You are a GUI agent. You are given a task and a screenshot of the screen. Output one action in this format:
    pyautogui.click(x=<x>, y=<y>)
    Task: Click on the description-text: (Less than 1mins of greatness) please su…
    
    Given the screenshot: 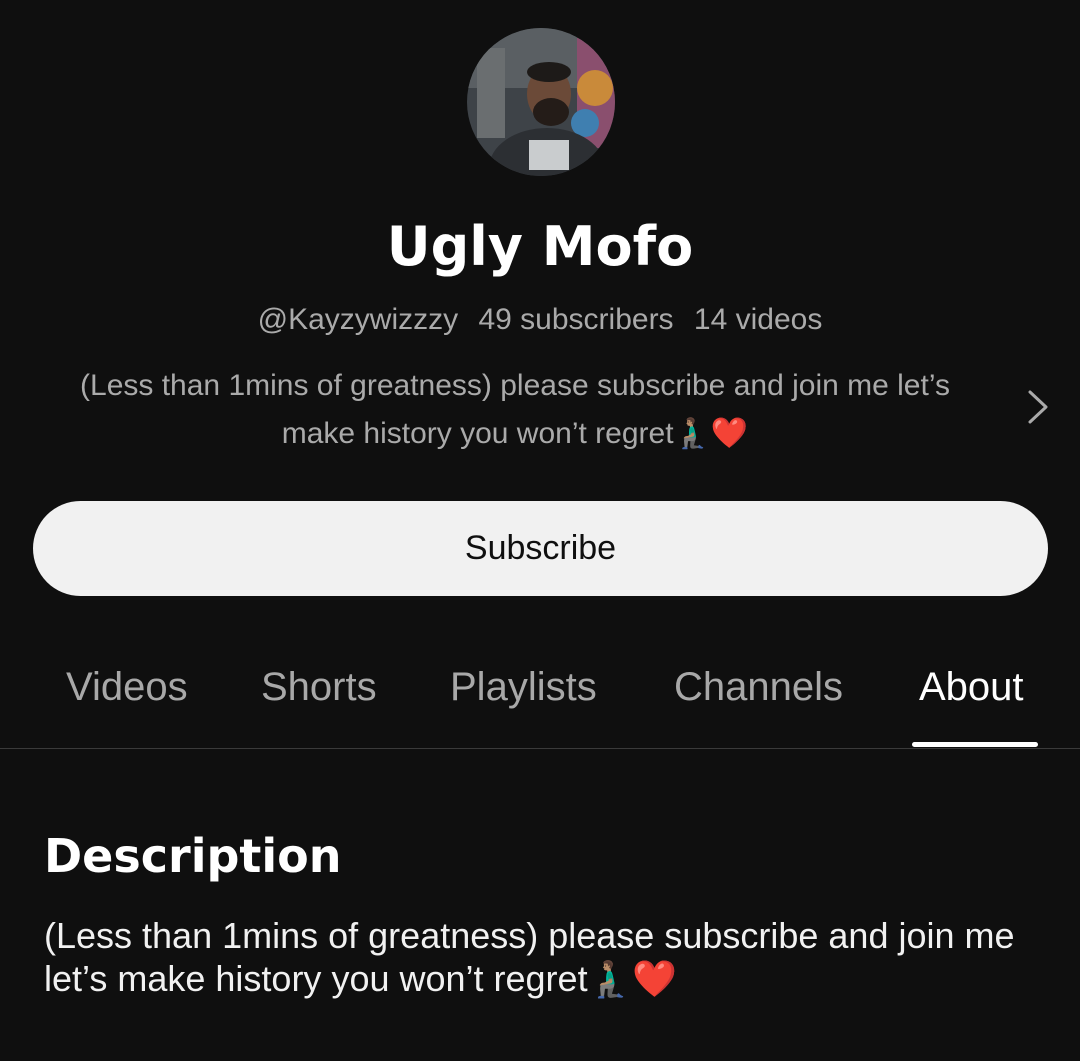 What is the action you would take?
    pyautogui.click(x=529, y=957)
    